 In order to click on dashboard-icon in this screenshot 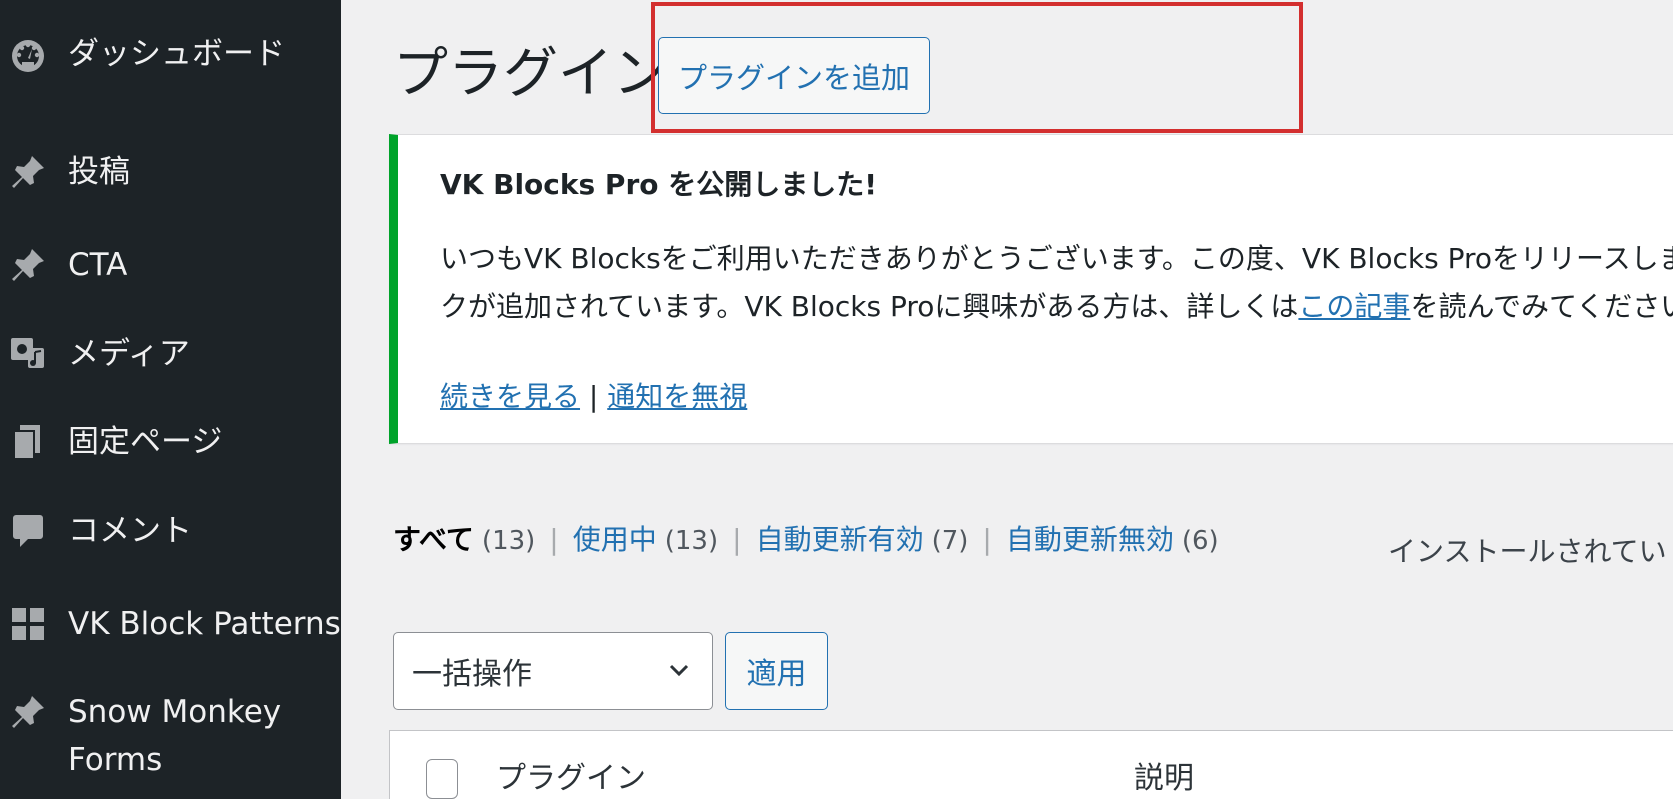, I will do `click(28, 56)`.